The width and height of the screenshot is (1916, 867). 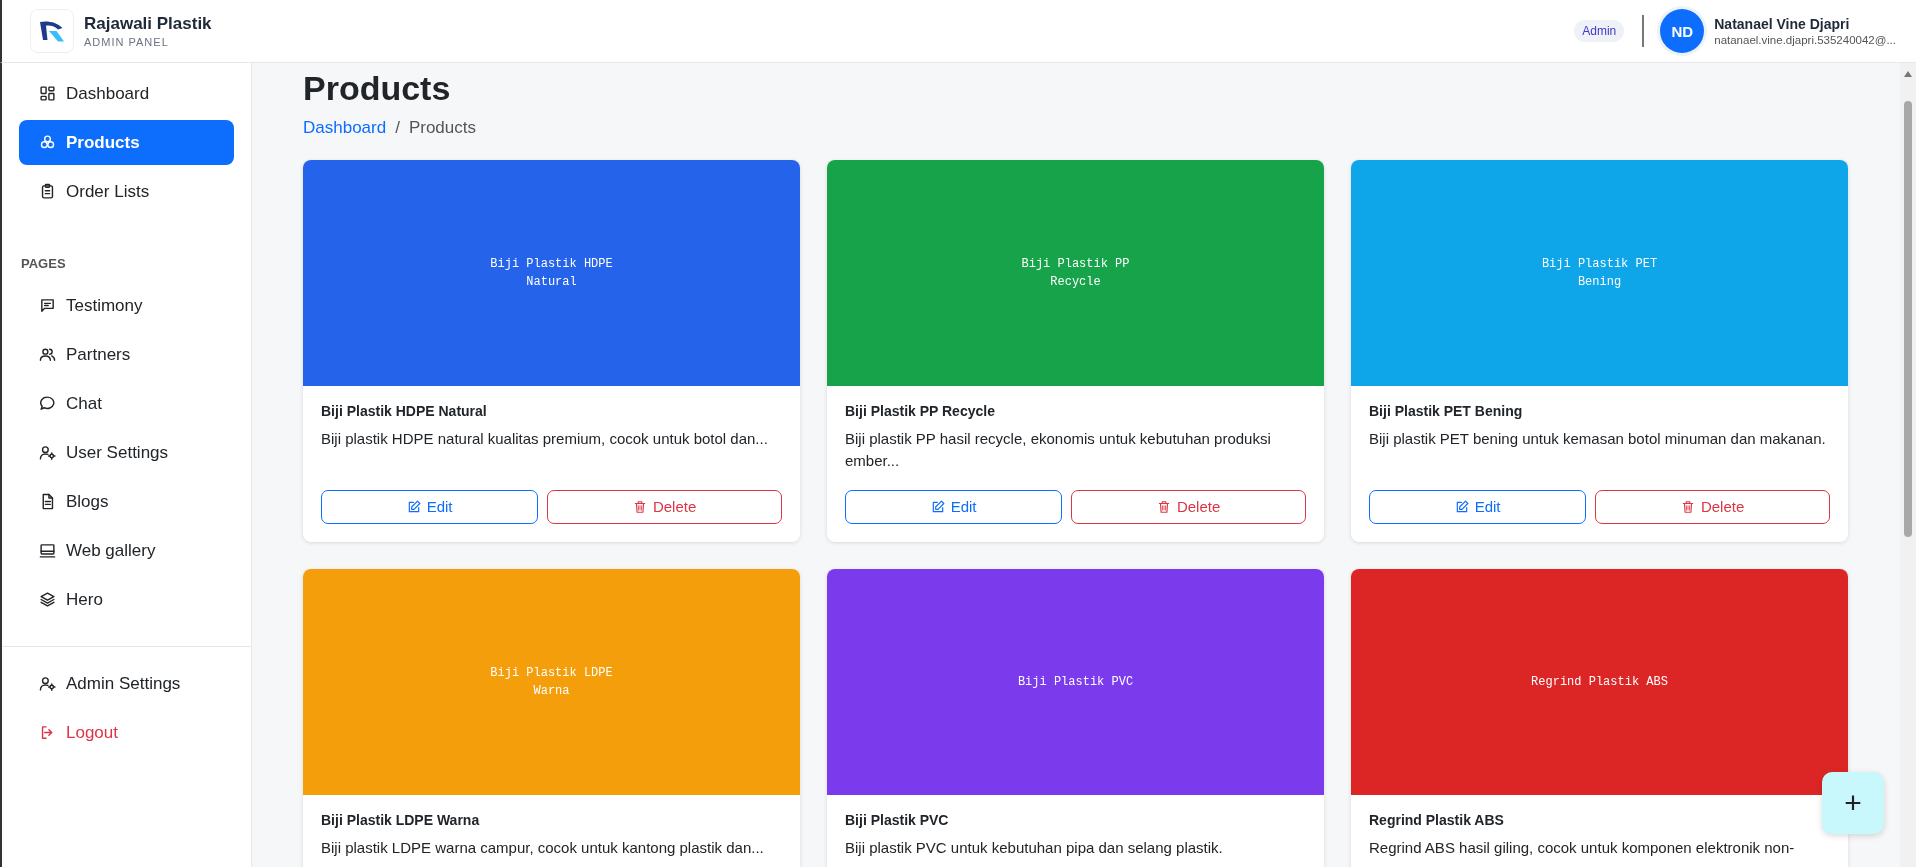 What do you see at coordinates (1598, 439) in the screenshot?
I see `product-description: Biji plastik PET bening untuk kemasan botol minuman dan makanan.` at bounding box center [1598, 439].